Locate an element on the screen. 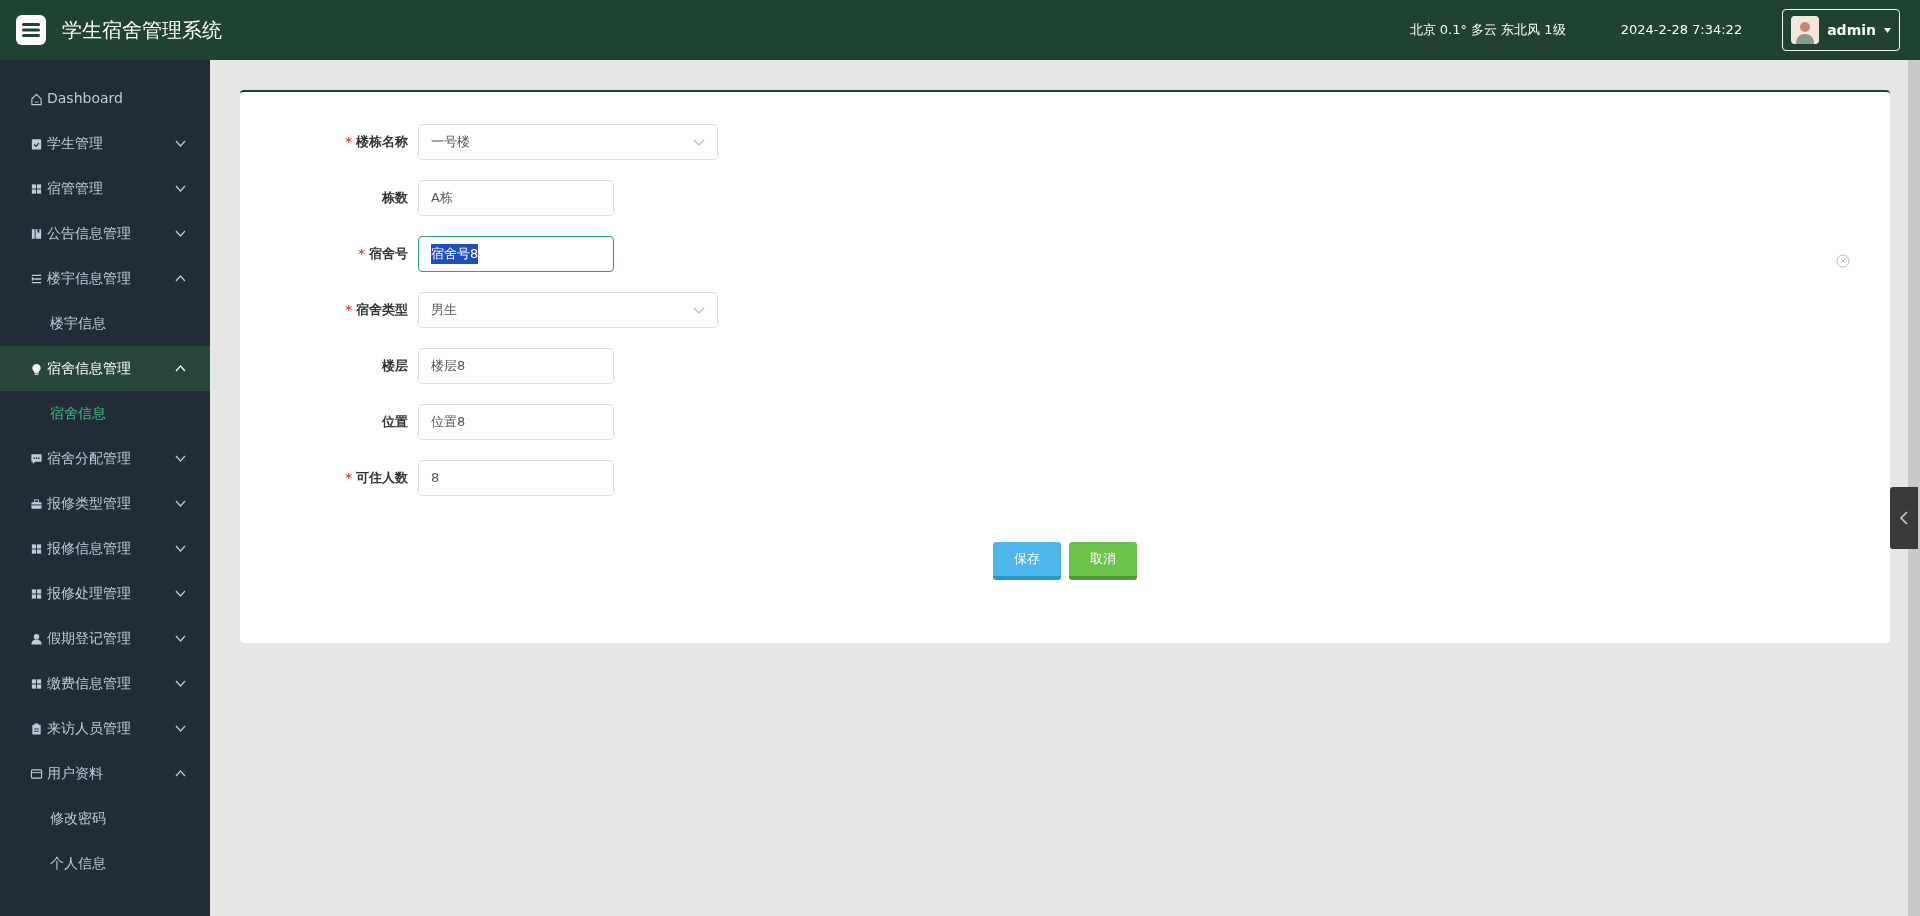 The image size is (1920, 916). sidebar-item: 楼宇信息管理 is located at coordinates (105, 278).